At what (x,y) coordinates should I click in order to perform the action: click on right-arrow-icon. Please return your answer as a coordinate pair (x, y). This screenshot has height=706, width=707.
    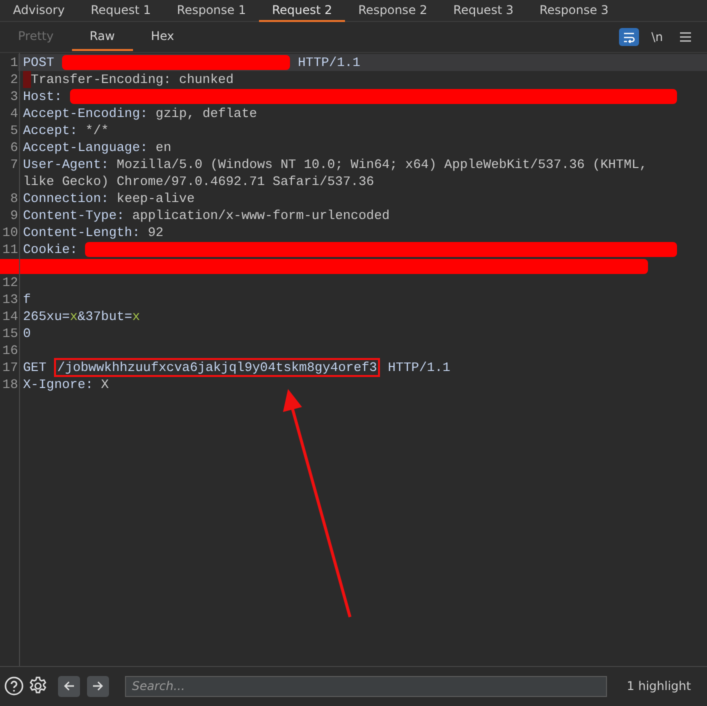
    Looking at the image, I should click on (98, 686).